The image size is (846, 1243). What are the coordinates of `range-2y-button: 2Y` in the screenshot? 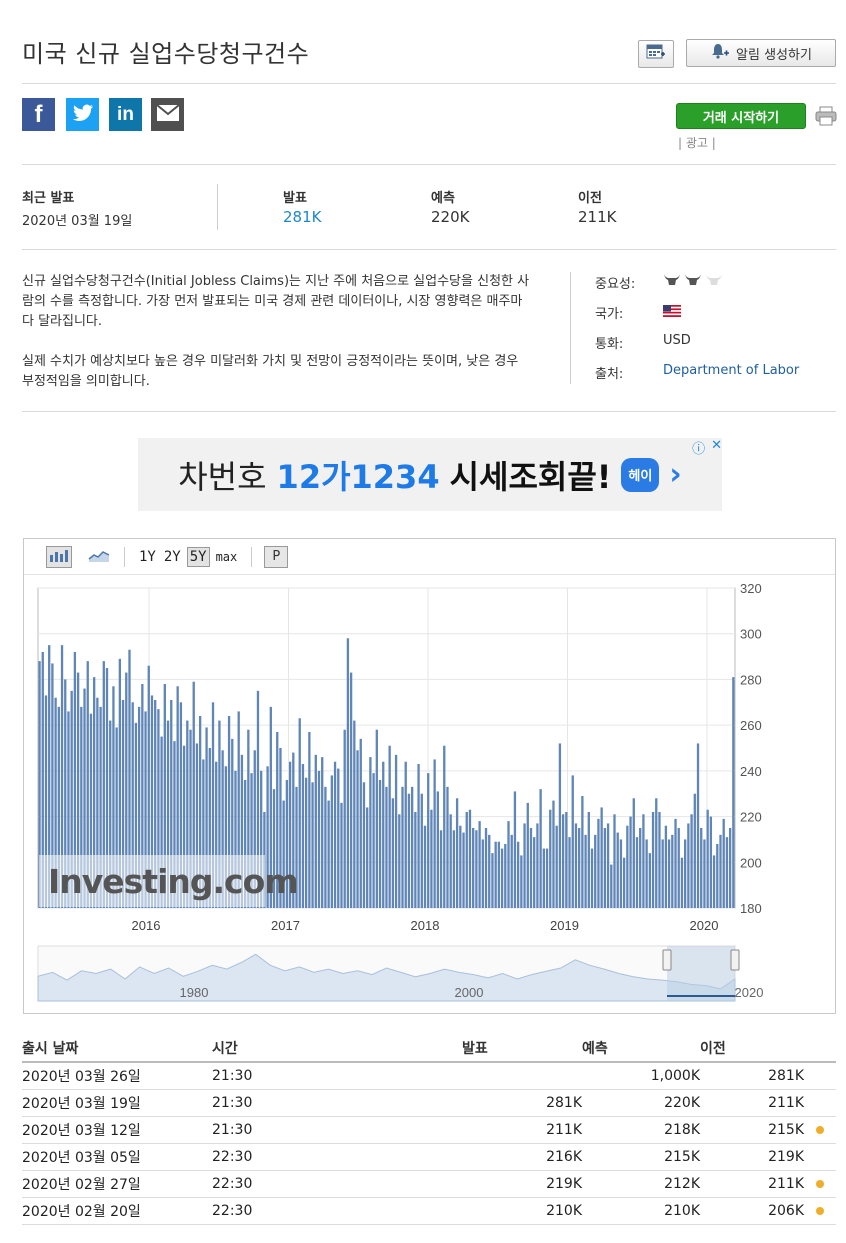 It's located at (172, 557).